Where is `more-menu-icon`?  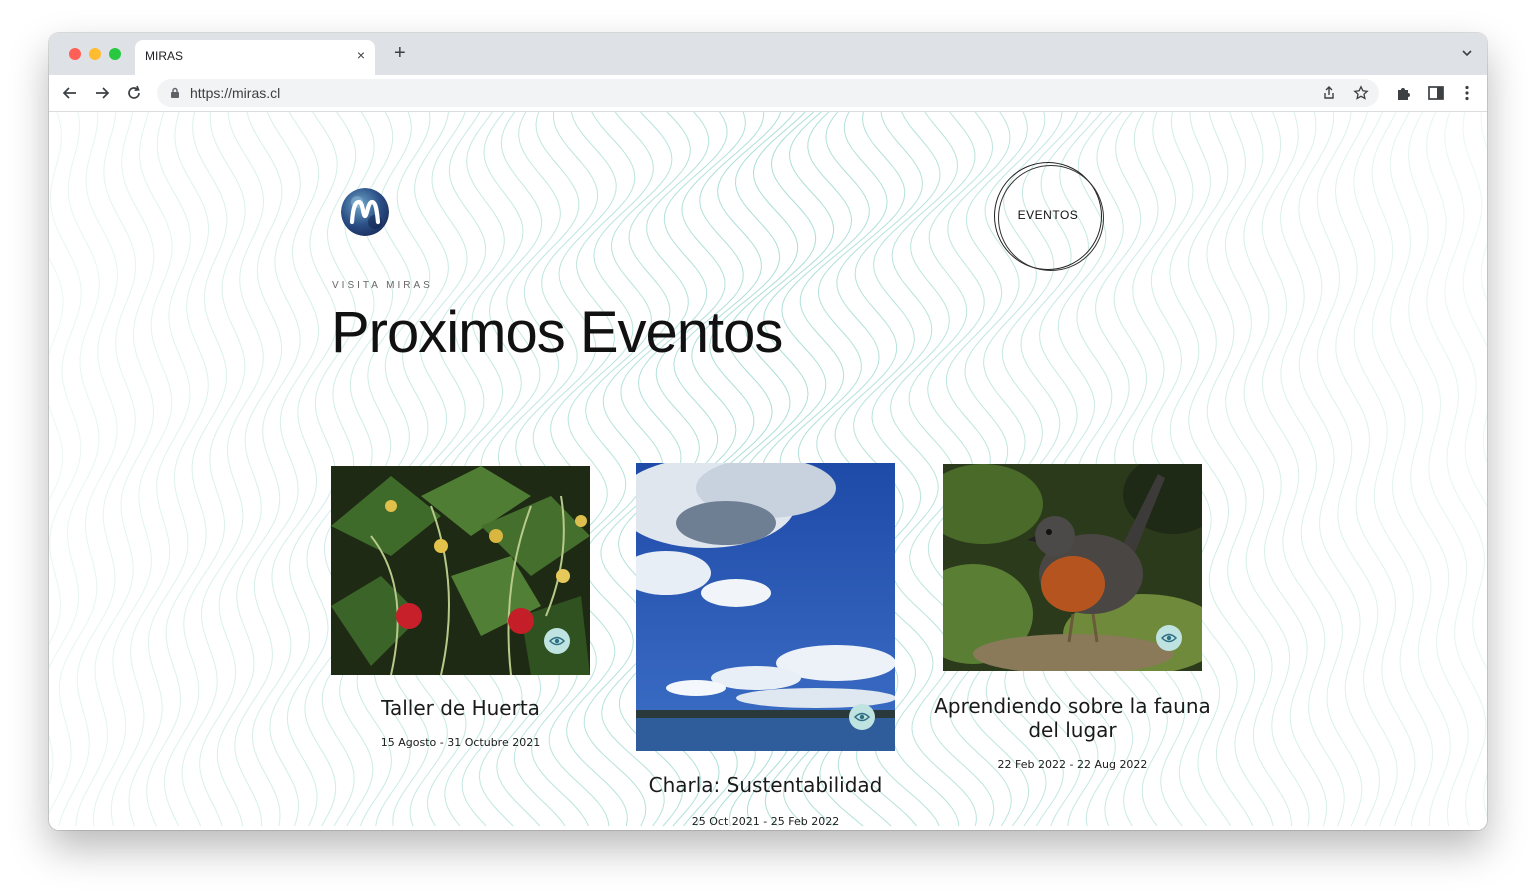 more-menu-icon is located at coordinates (1467, 93).